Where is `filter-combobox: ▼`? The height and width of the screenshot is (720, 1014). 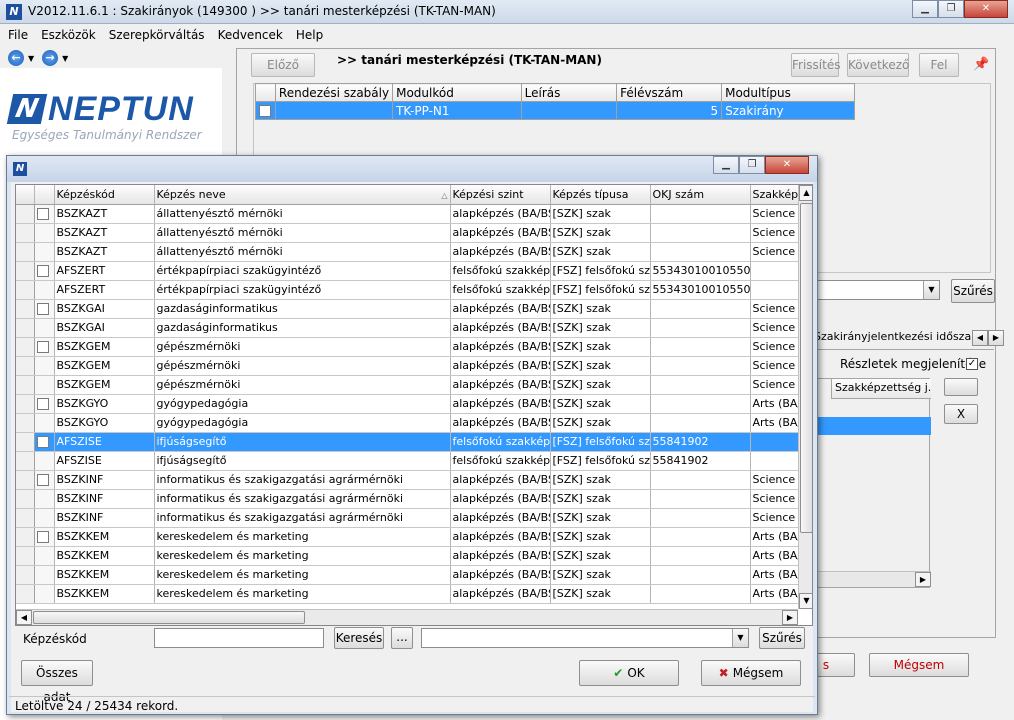 filter-combobox: ▼ is located at coordinates (585, 638).